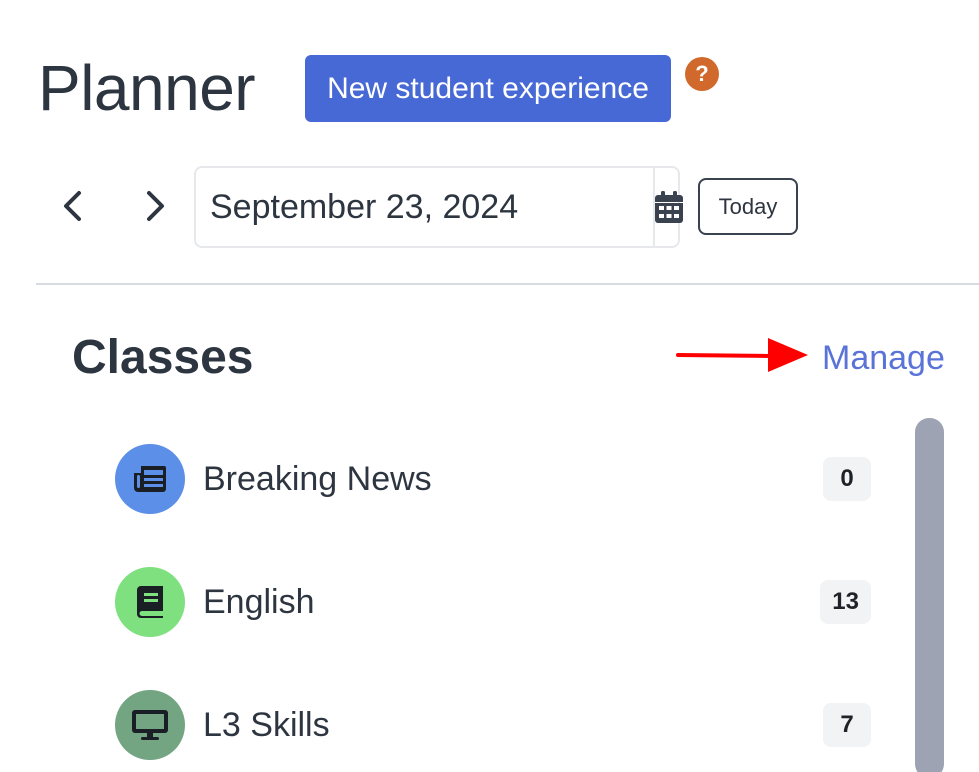 The height and width of the screenshot is (772, 979). I want to click on chevron-left-icon, so click(72, 206).